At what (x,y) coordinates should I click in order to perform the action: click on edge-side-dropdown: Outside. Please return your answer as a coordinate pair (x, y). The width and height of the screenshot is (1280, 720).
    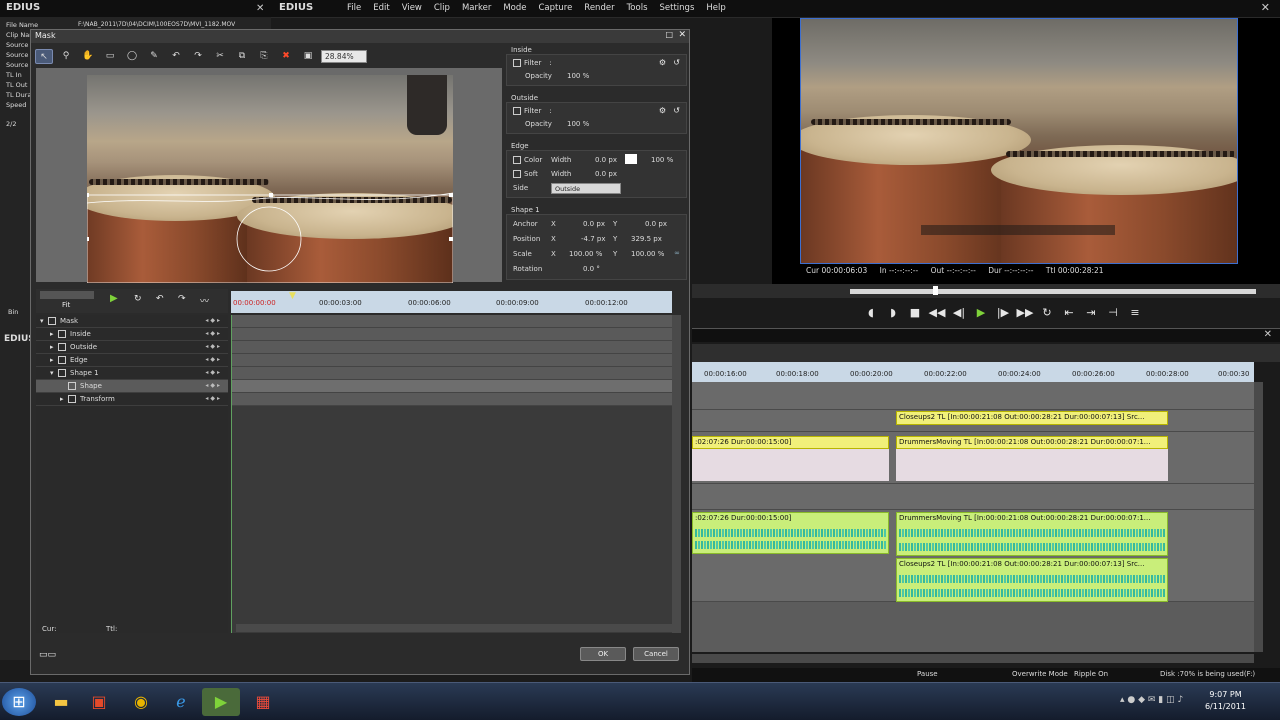
    Looking at the image, I should click on (586, 188).